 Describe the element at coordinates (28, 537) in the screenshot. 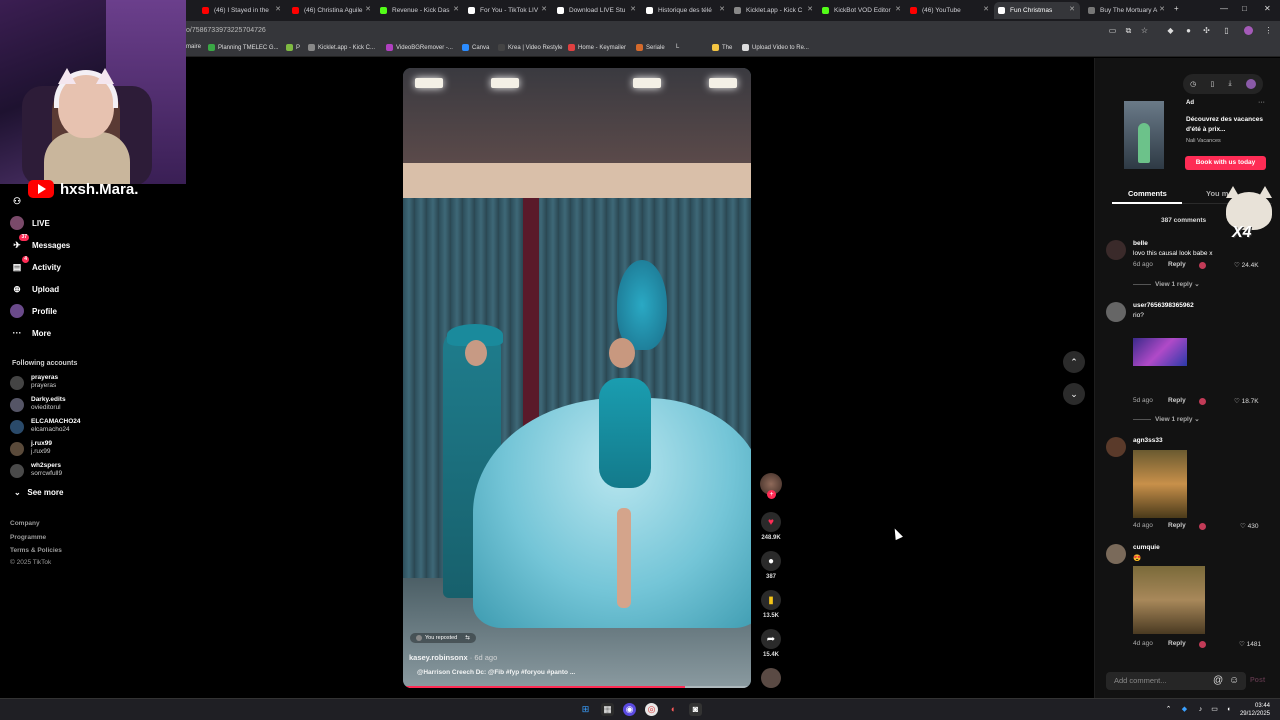

I see `footer-link: Programme` at that location.